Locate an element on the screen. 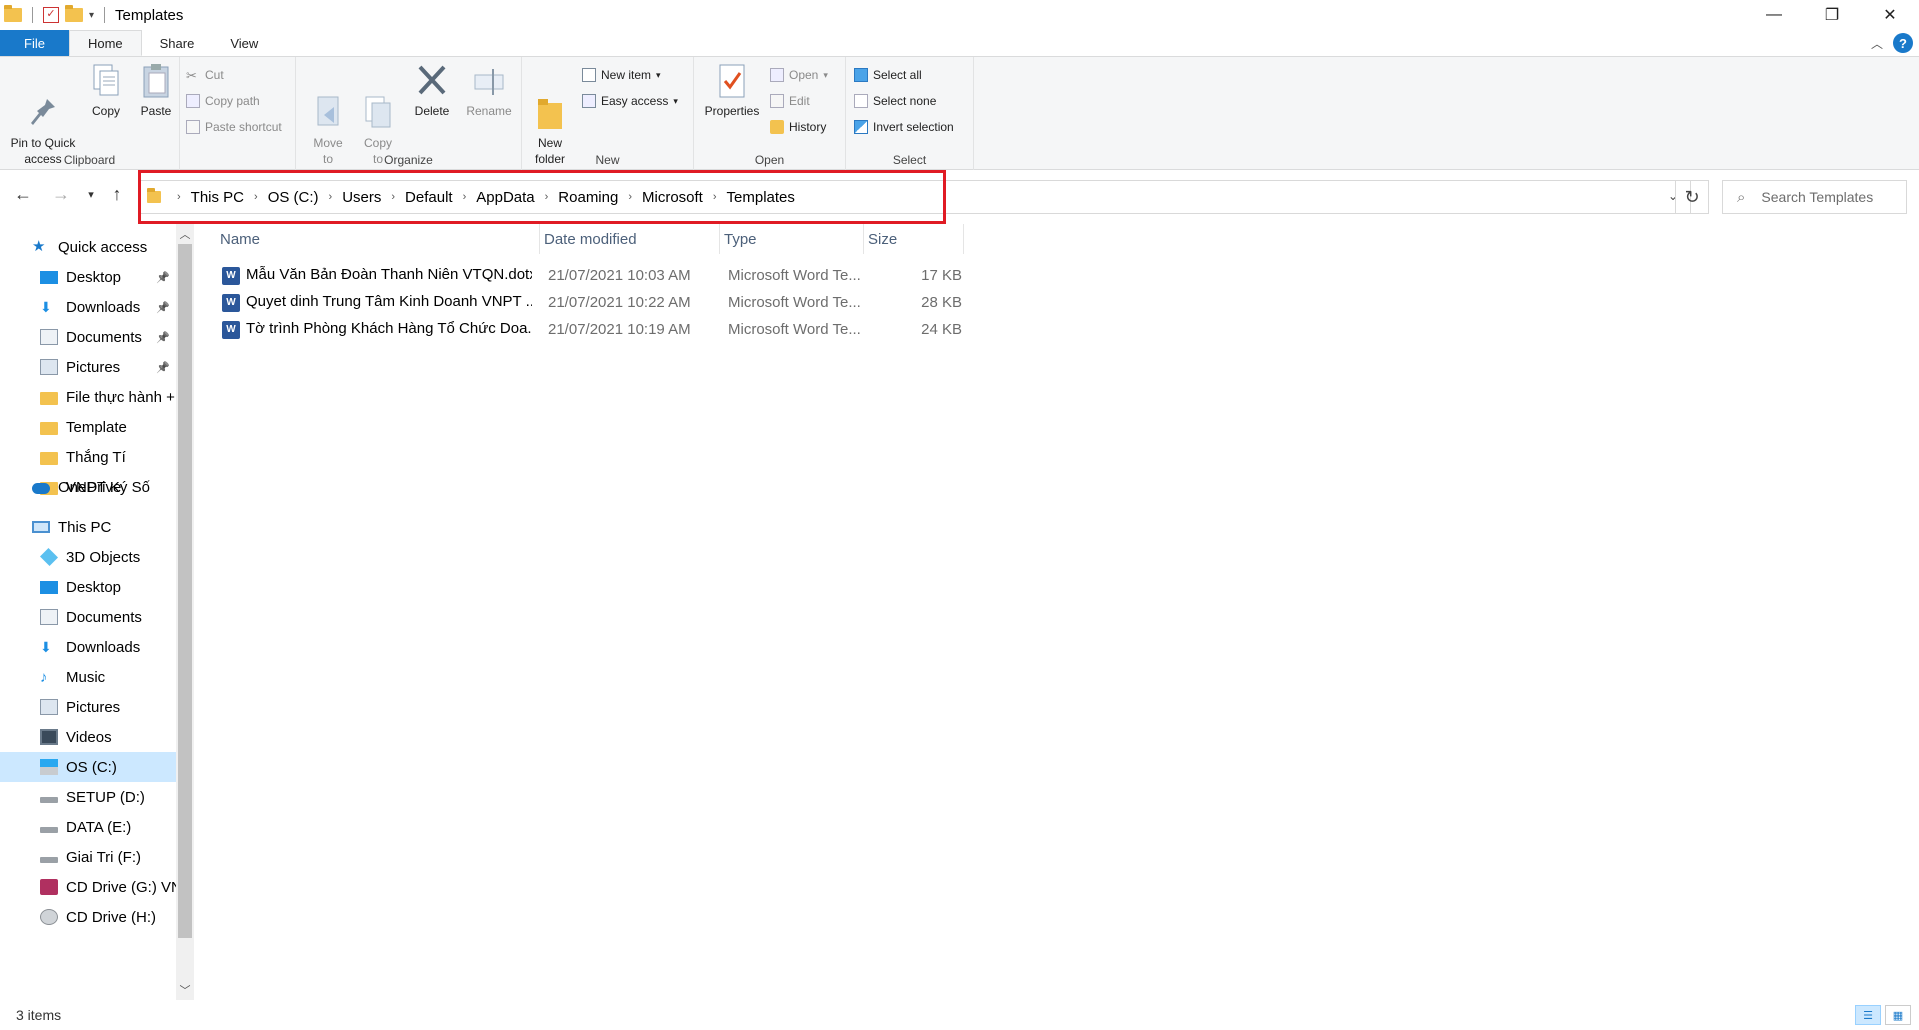 The image size is (1919, 1030). breadcrumb-item: AppData is located at coordinates (505, 197).